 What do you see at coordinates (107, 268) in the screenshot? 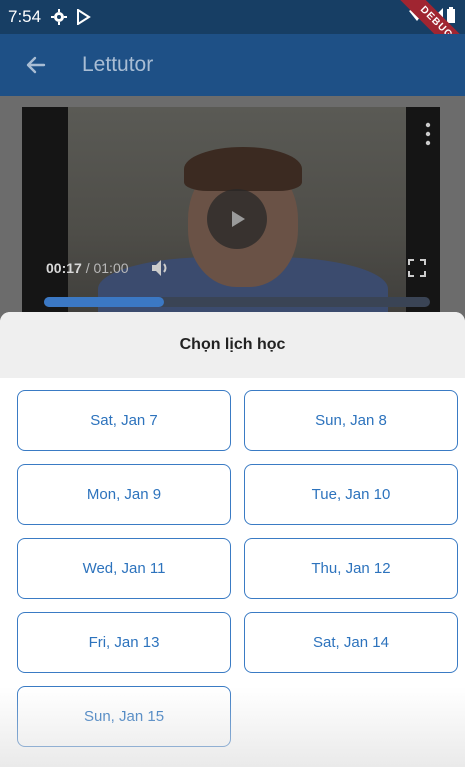
I see `video-duration: / 01:00` at bounding box center [107, 268].